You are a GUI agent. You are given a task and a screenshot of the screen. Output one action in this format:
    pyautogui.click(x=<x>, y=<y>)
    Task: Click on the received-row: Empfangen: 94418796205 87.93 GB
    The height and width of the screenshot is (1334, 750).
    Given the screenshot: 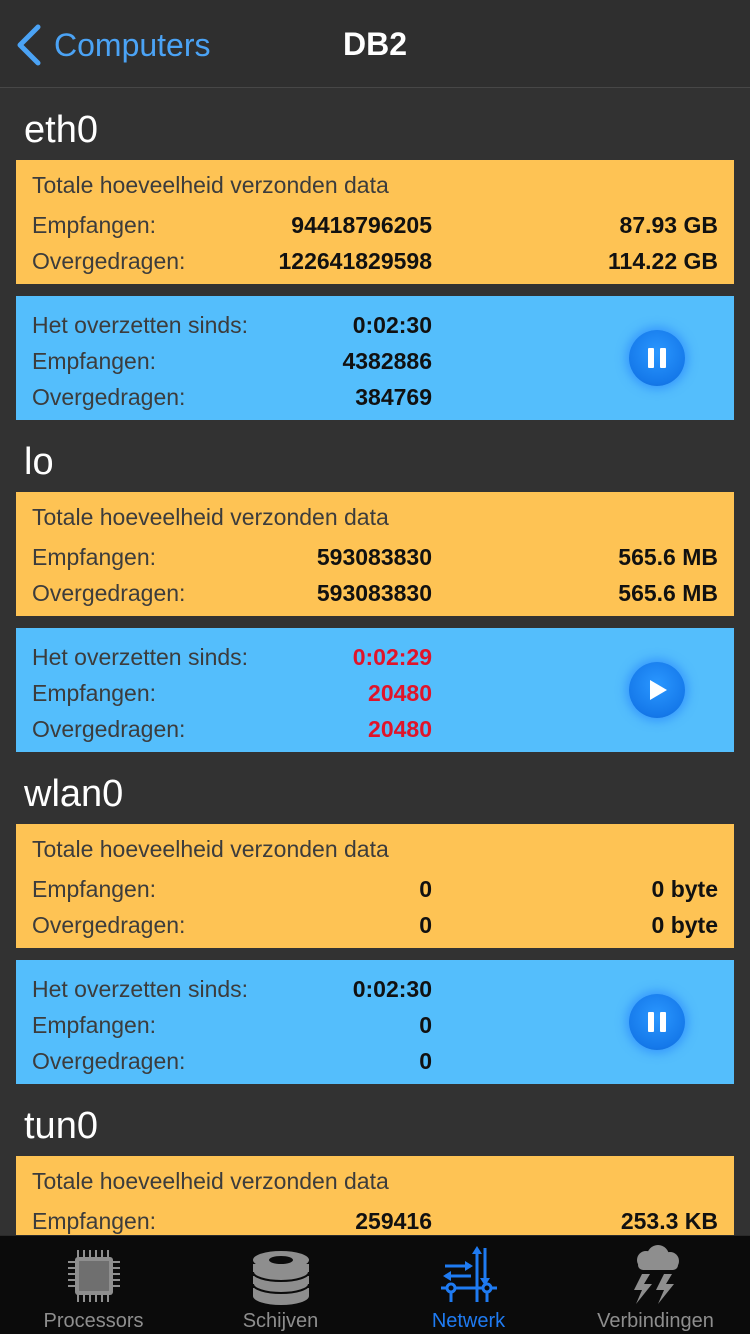 What is the action you would take?
    pyautogui.click(x=375, y=222)
    